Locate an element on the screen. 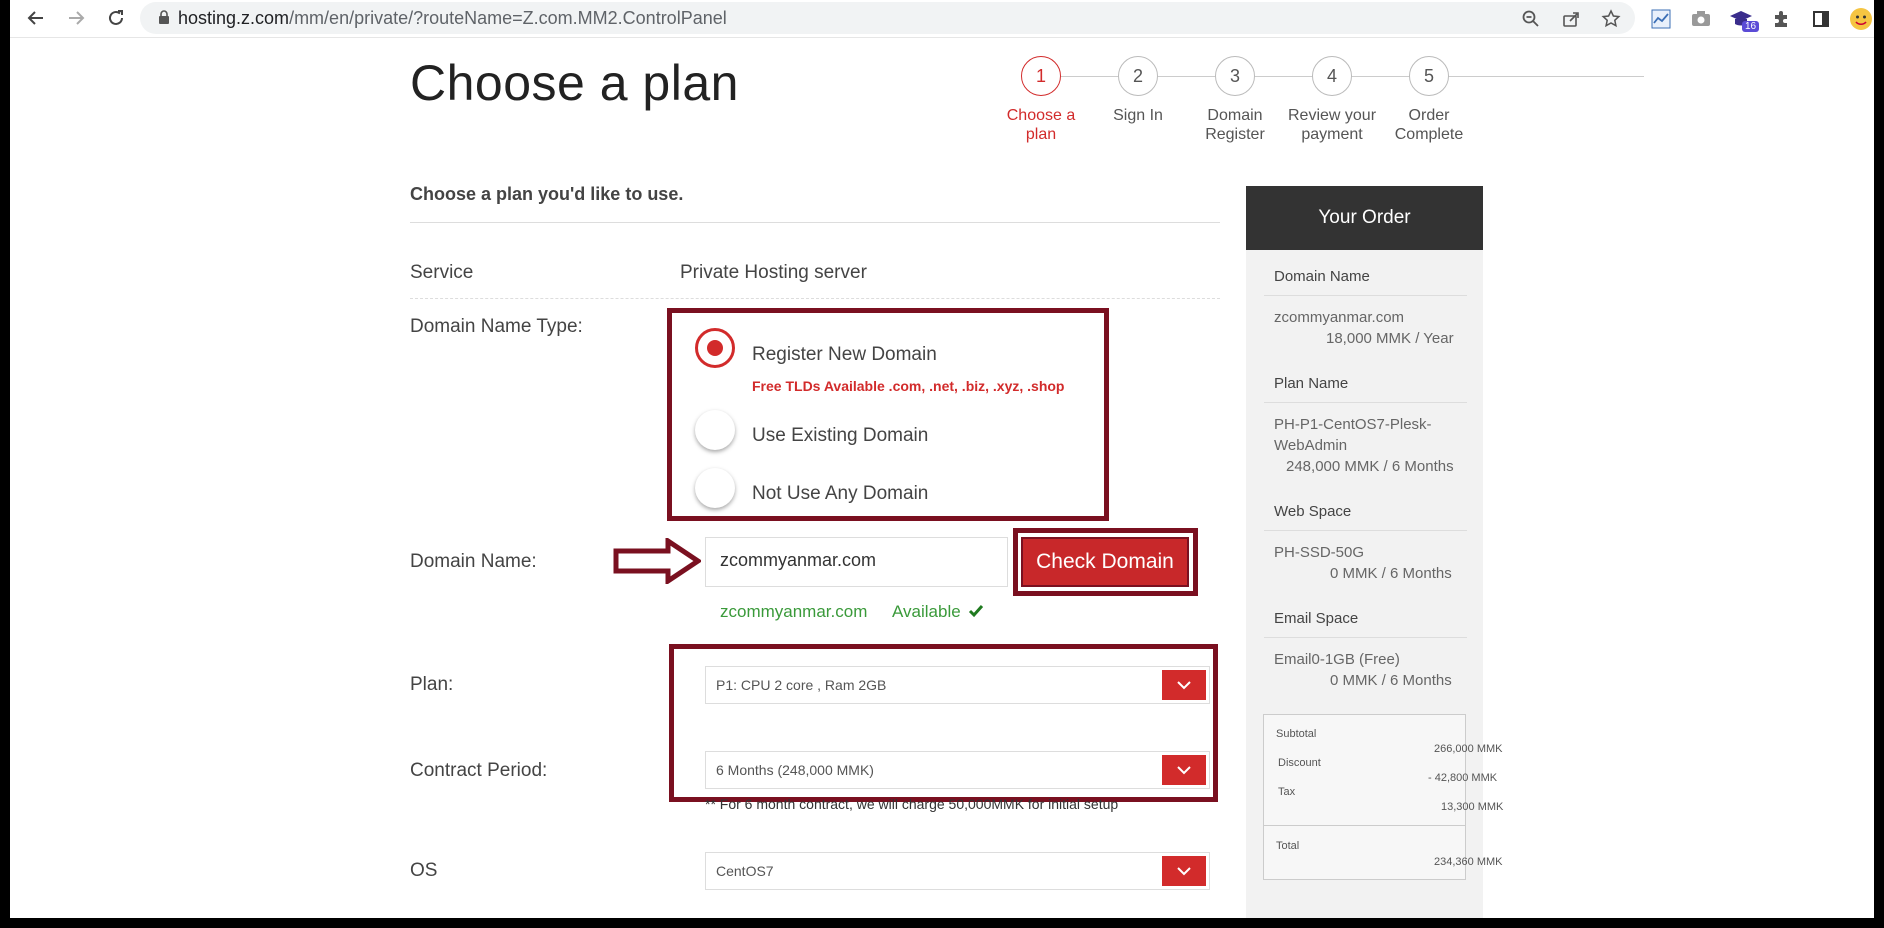 Image resolution: width=1884 pixels, height=928 pixels. section-subtitle: Choose a plan you'd like to use. is located at coordinates (547, 194).